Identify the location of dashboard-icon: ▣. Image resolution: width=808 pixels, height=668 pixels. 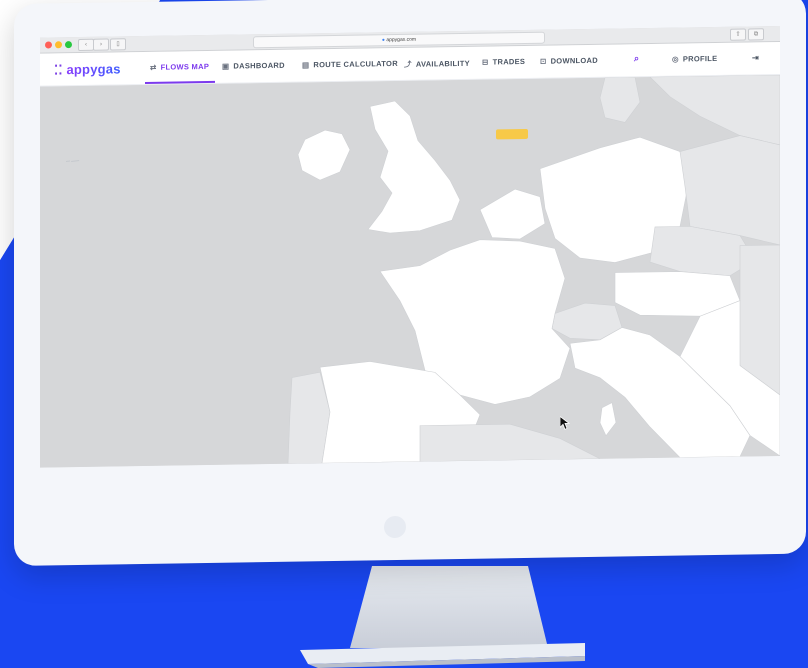
(226, 66).